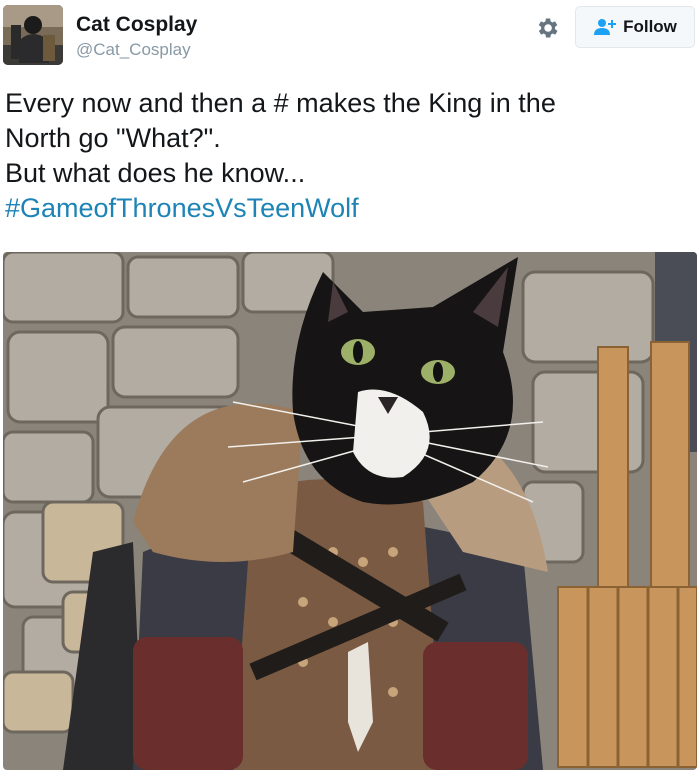 This screenshot has width=700, height=776. Describe the element at coordinates (547, 28) in the screenshot. I see `gear-icon` at that location.